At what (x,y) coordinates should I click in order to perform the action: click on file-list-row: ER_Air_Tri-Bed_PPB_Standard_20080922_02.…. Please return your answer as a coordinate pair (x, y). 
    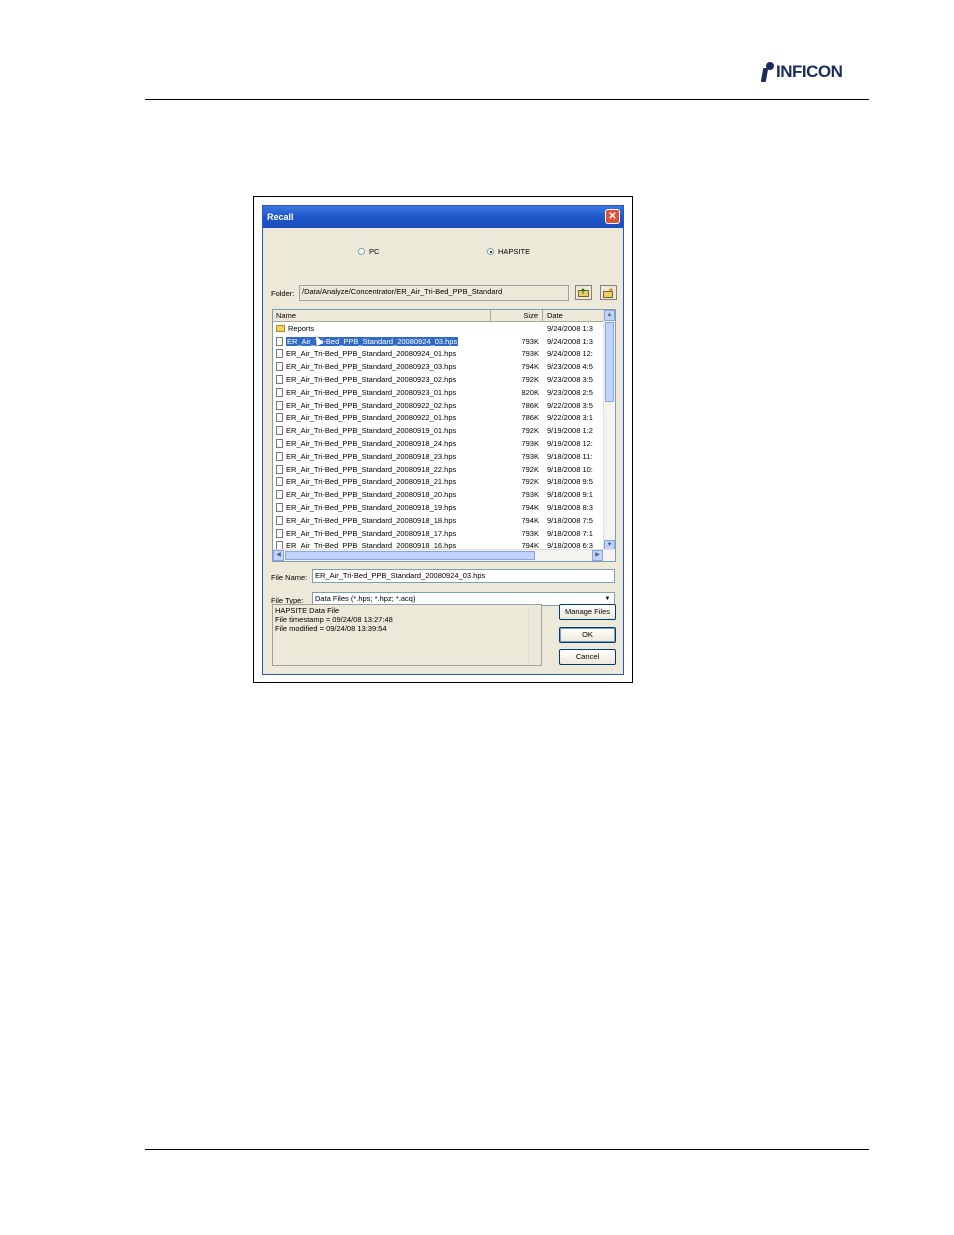
    Looking at the image, I should click on (438, 405).